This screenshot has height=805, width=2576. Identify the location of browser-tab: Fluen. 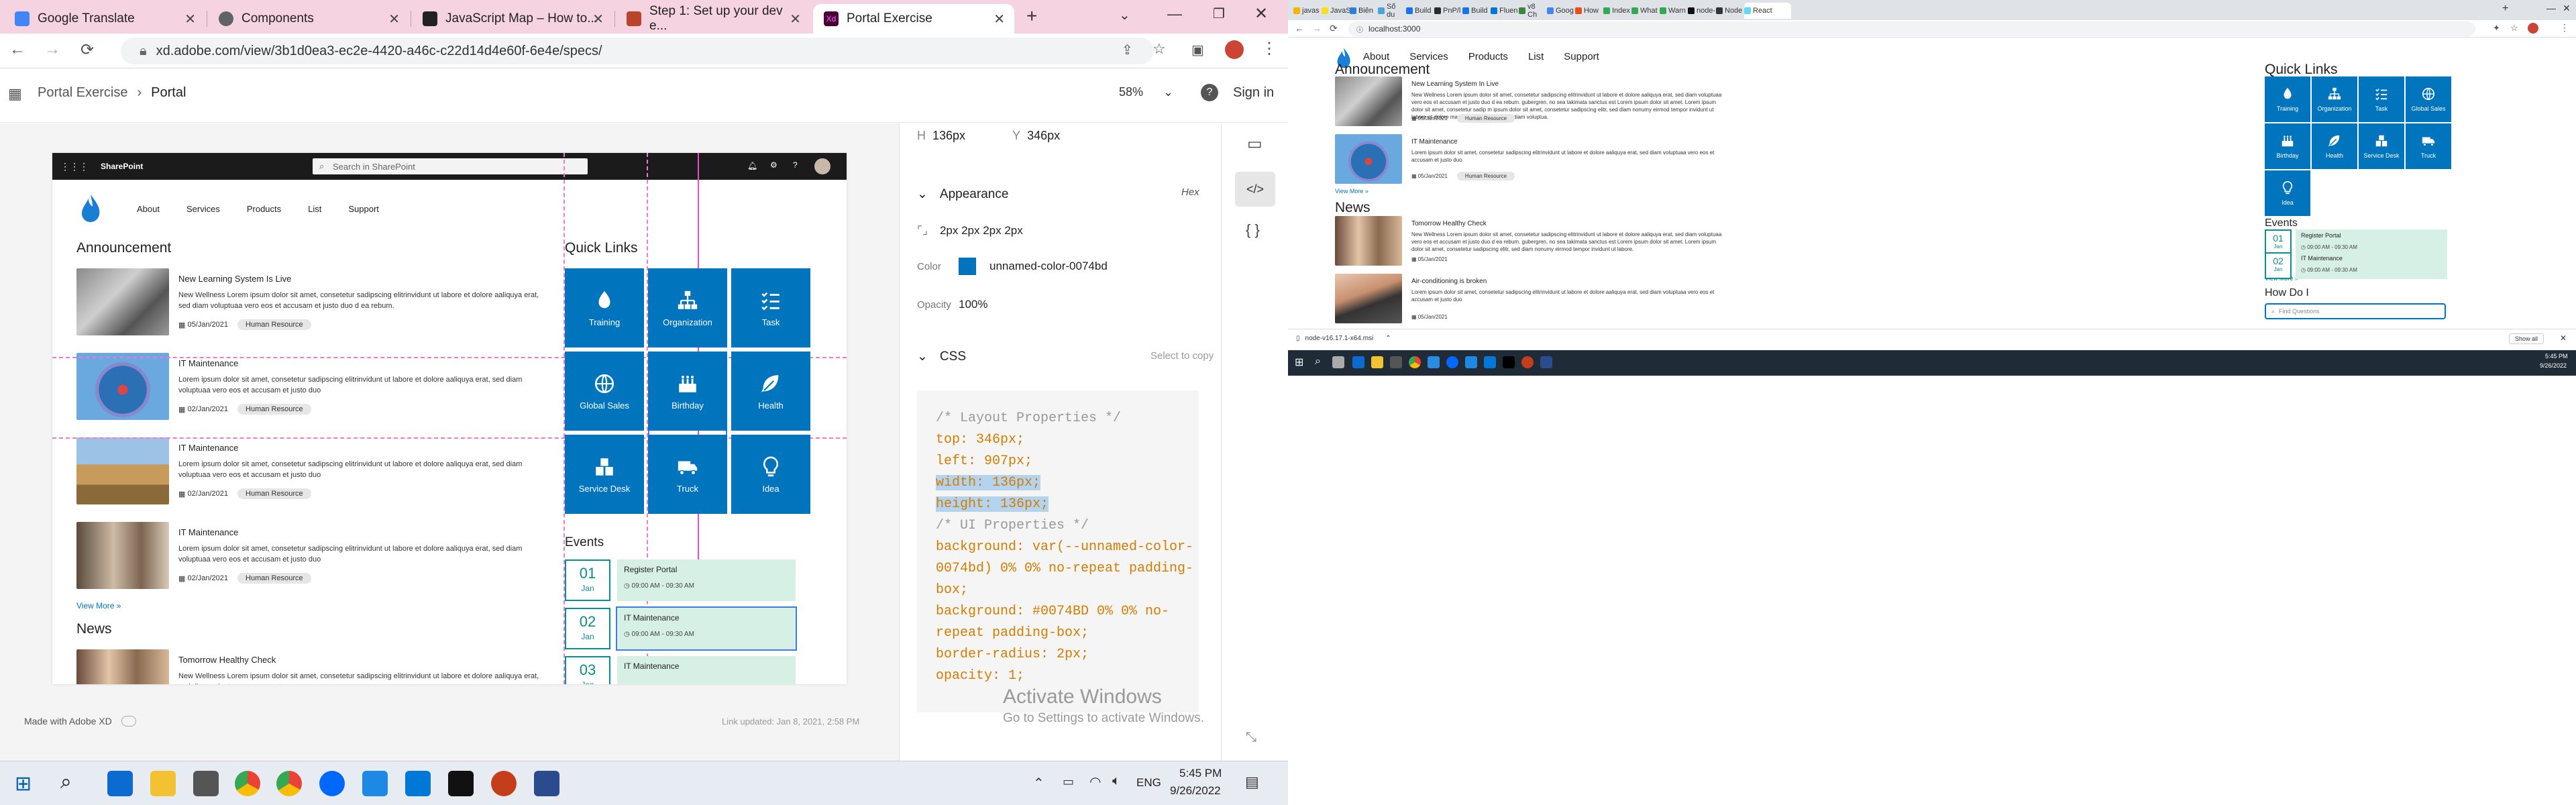
(1504, 11).